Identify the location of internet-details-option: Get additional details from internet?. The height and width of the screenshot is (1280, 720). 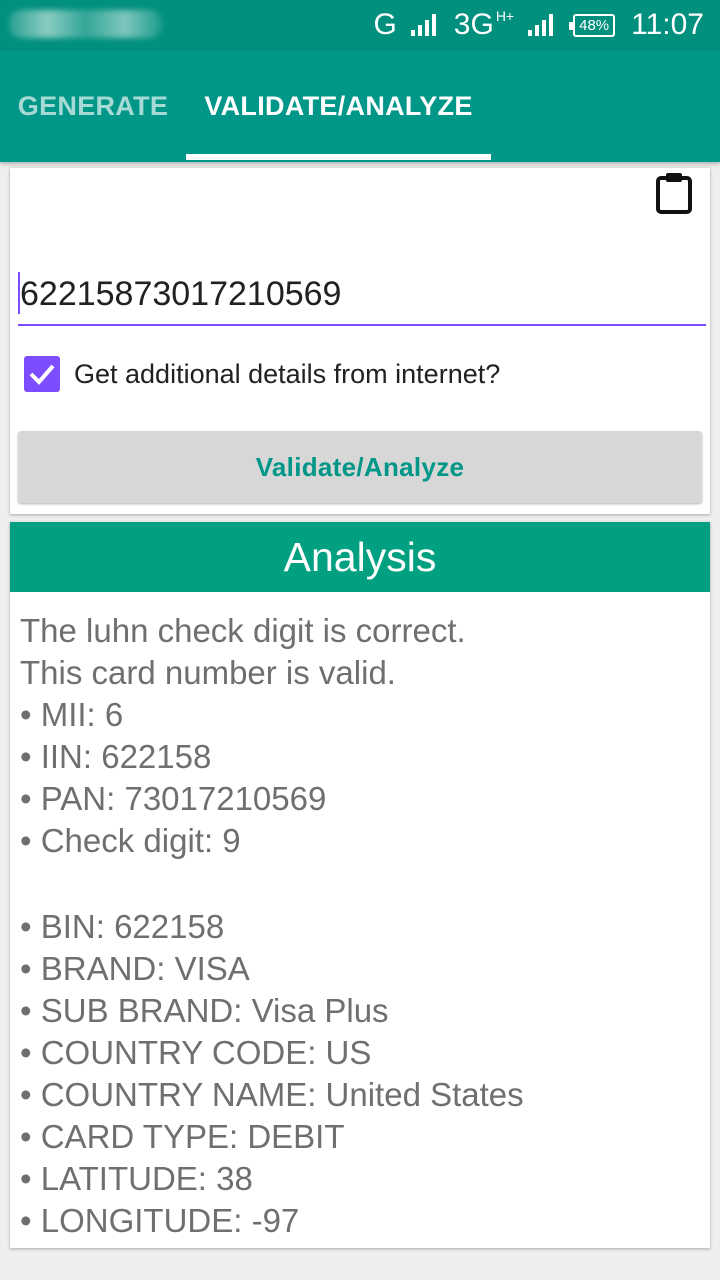
(262, 374).